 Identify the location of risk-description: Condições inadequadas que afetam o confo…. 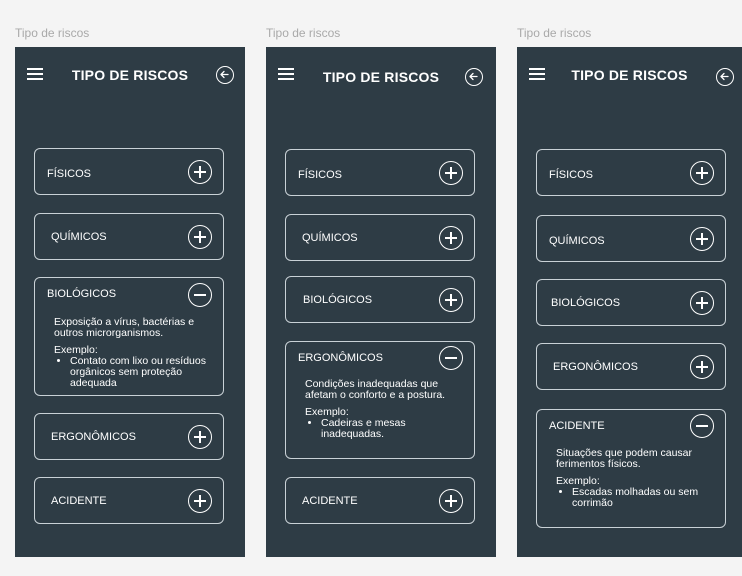
(375, 389).